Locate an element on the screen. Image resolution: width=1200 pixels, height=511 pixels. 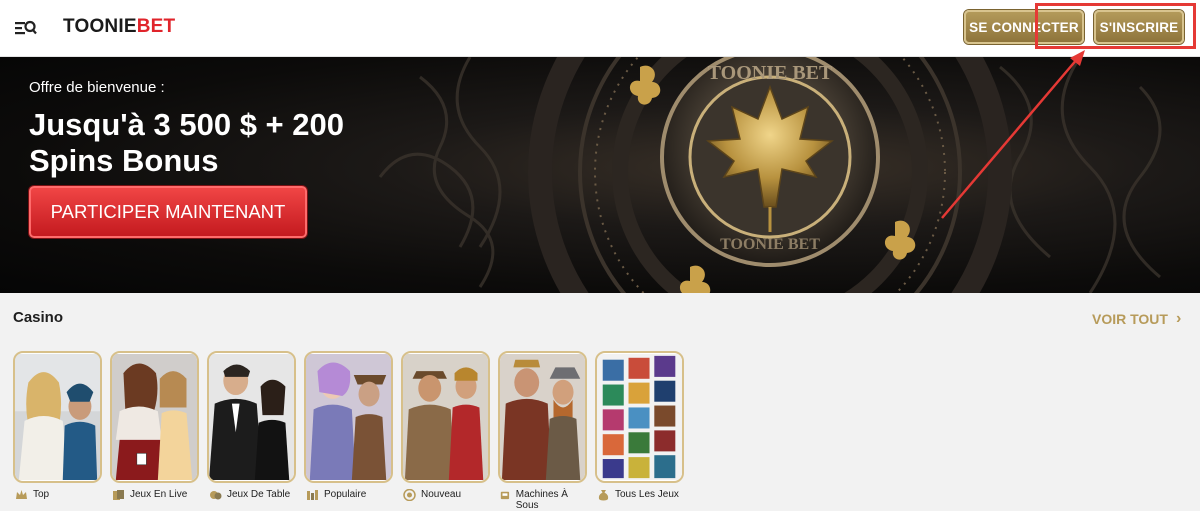
see-all-link: VOIR TOUT › is located at coordinates (1136, 319).